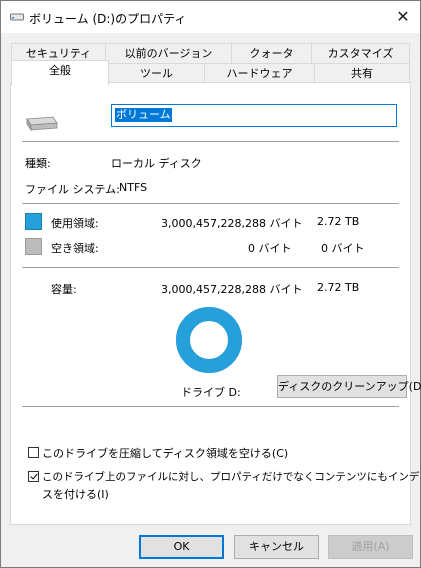 This screenshot has height=568, width=421. Describe the element at coordinates (38, 163) in the screenshot. I see `type-label: 種類:` at that location.